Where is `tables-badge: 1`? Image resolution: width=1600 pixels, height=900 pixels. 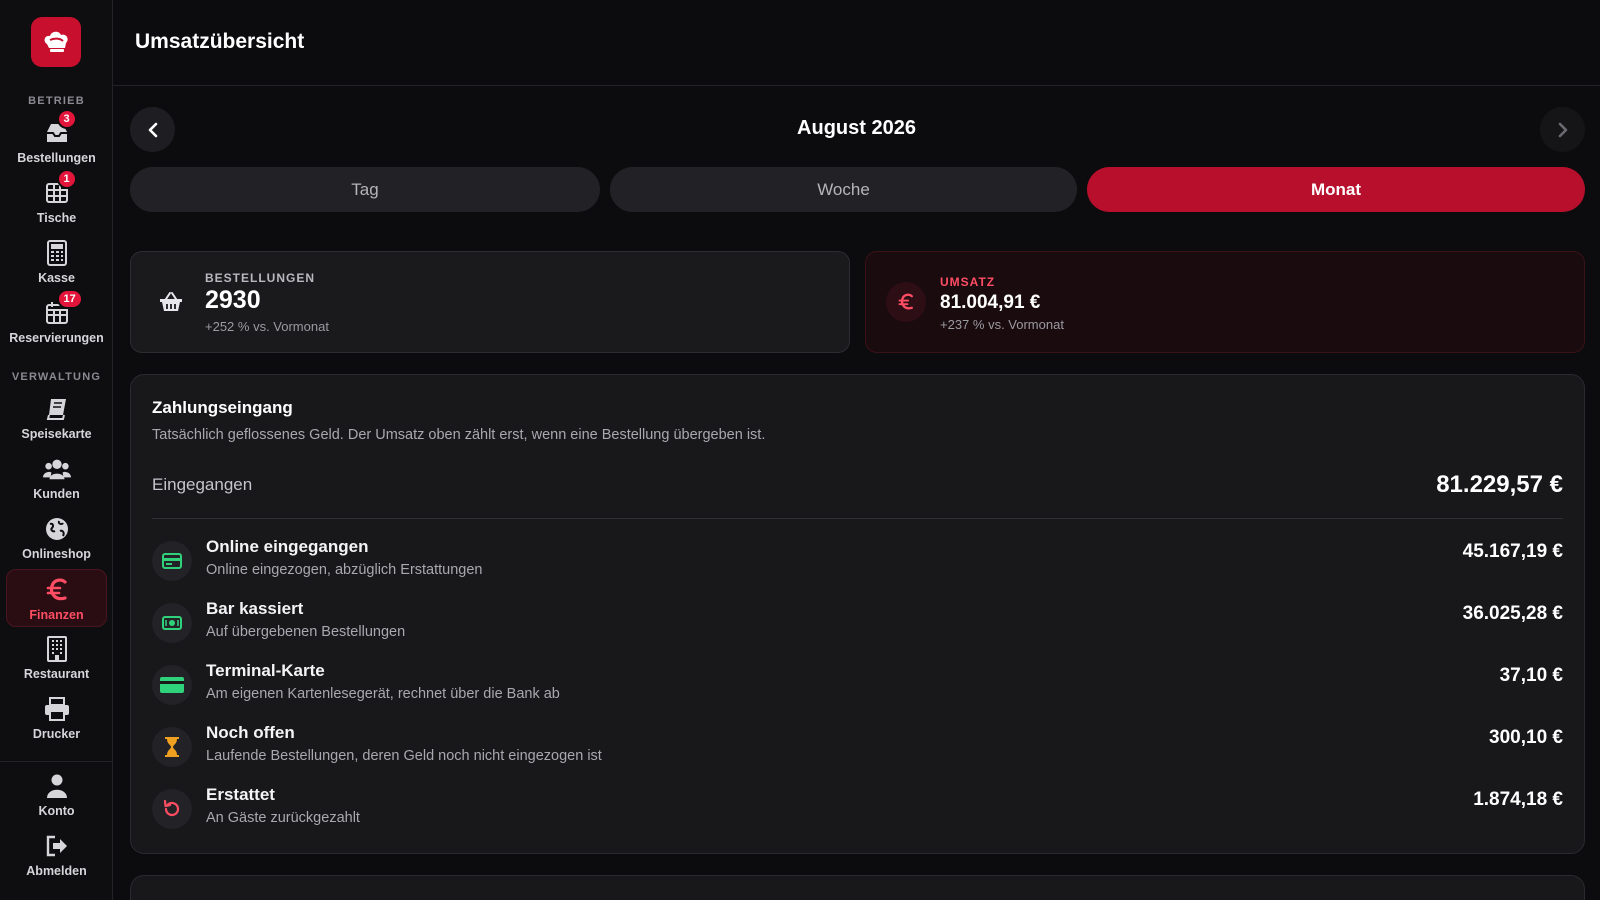
tables-badge: 1 is located at coordinates (66, 179).